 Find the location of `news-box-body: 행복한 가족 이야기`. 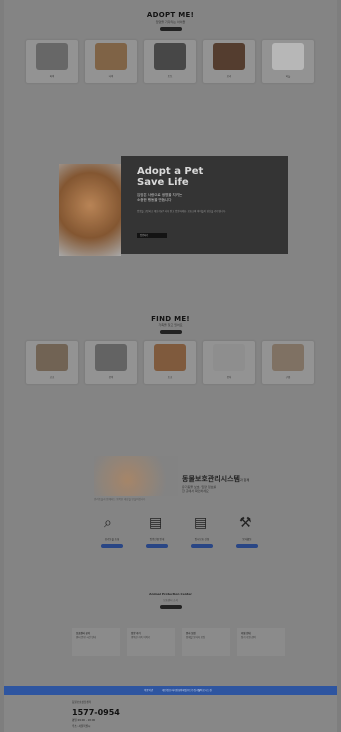

news-box-body: 행복한 가족 이야기 is located at coordinates (141, 637).